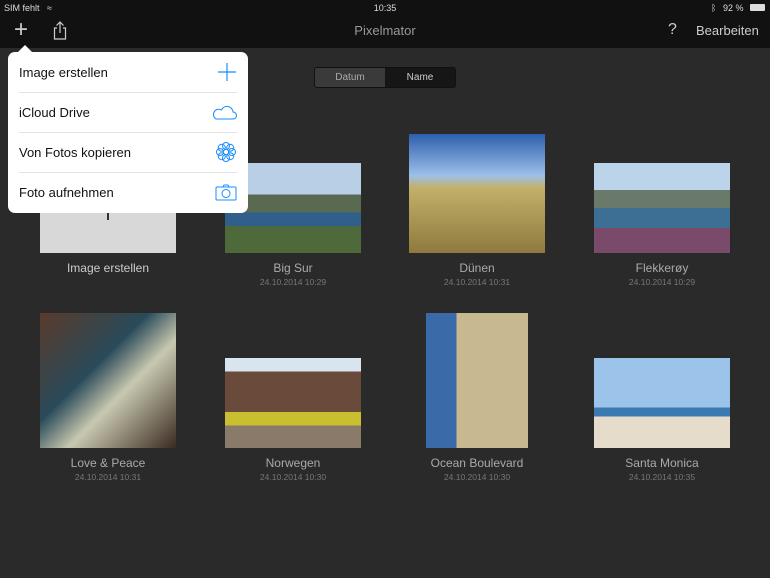  What do you see at coordinates (477, 193) in the screenshot?
I see `photo-duenen` at bounding box center [477, 193].